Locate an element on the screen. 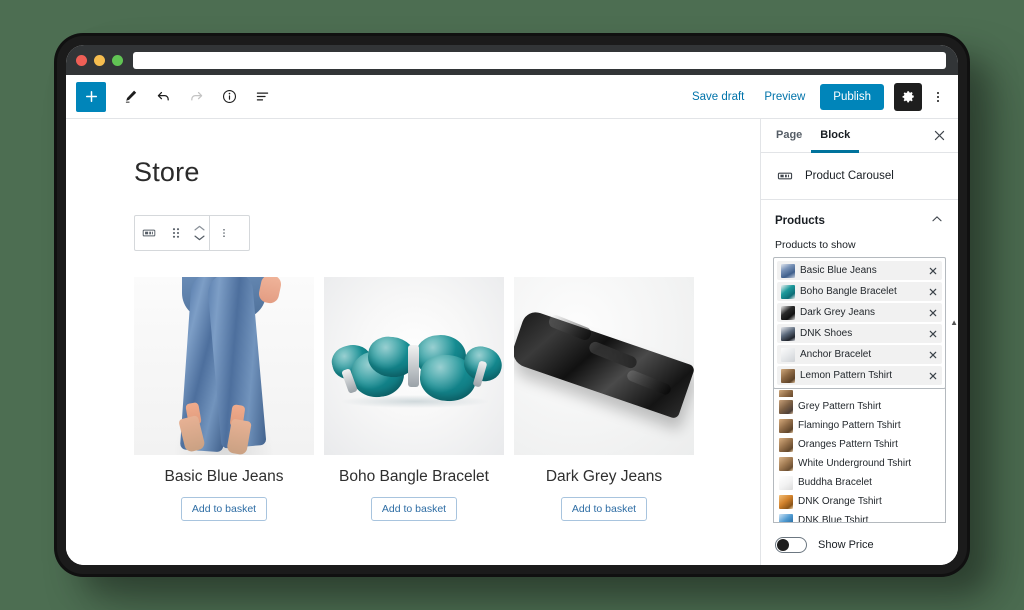 This screenshot has width=1024, height=610. content-structure-button is located at coordinates (229, 97).